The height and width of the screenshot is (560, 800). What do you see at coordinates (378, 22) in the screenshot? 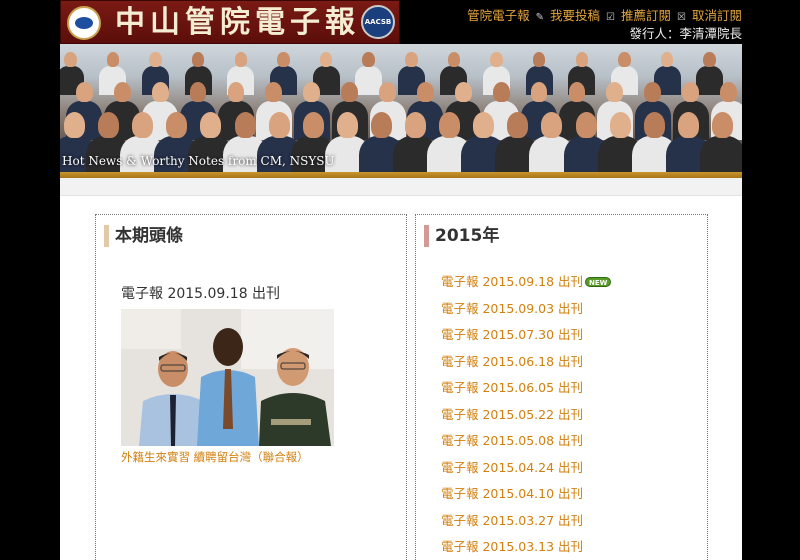
I see `aacsb-badge-icon: AACSB` at bounding box center [378, 22].